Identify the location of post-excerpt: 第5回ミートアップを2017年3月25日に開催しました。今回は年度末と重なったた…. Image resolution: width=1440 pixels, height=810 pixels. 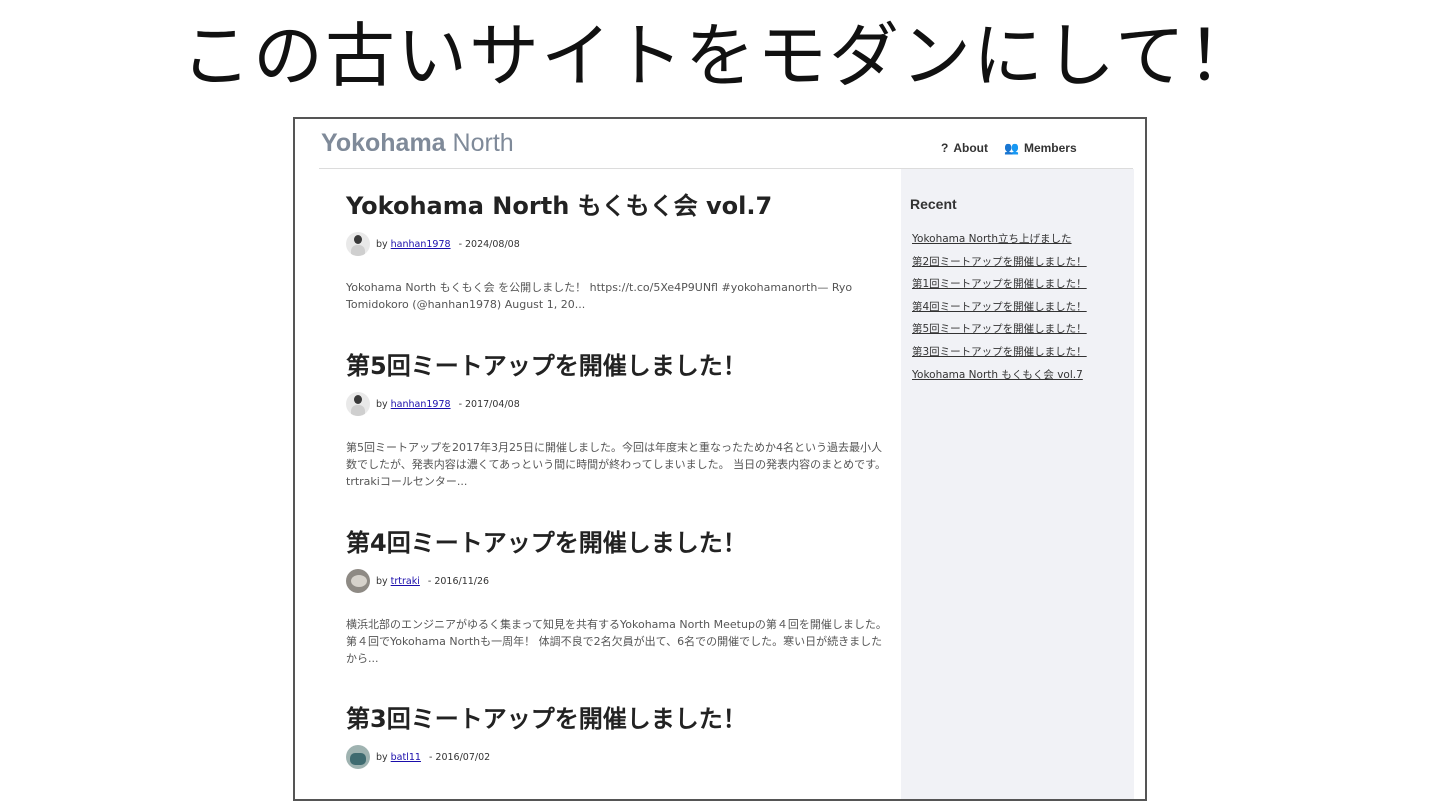
(616, 464).